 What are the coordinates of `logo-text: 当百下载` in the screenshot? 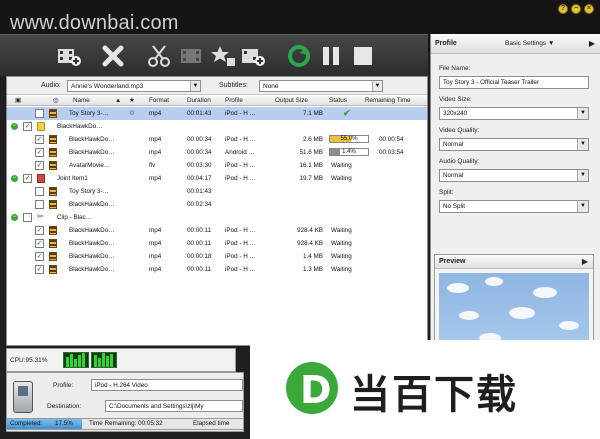 It's located at (434, 395).